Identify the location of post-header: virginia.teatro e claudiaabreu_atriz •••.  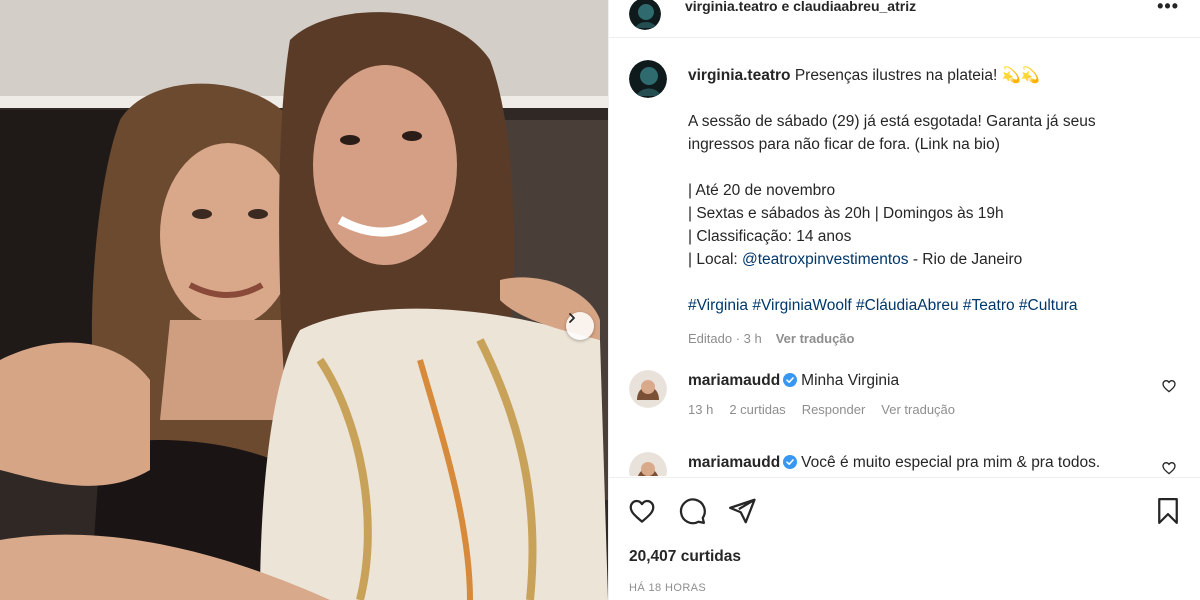
(904, 19).